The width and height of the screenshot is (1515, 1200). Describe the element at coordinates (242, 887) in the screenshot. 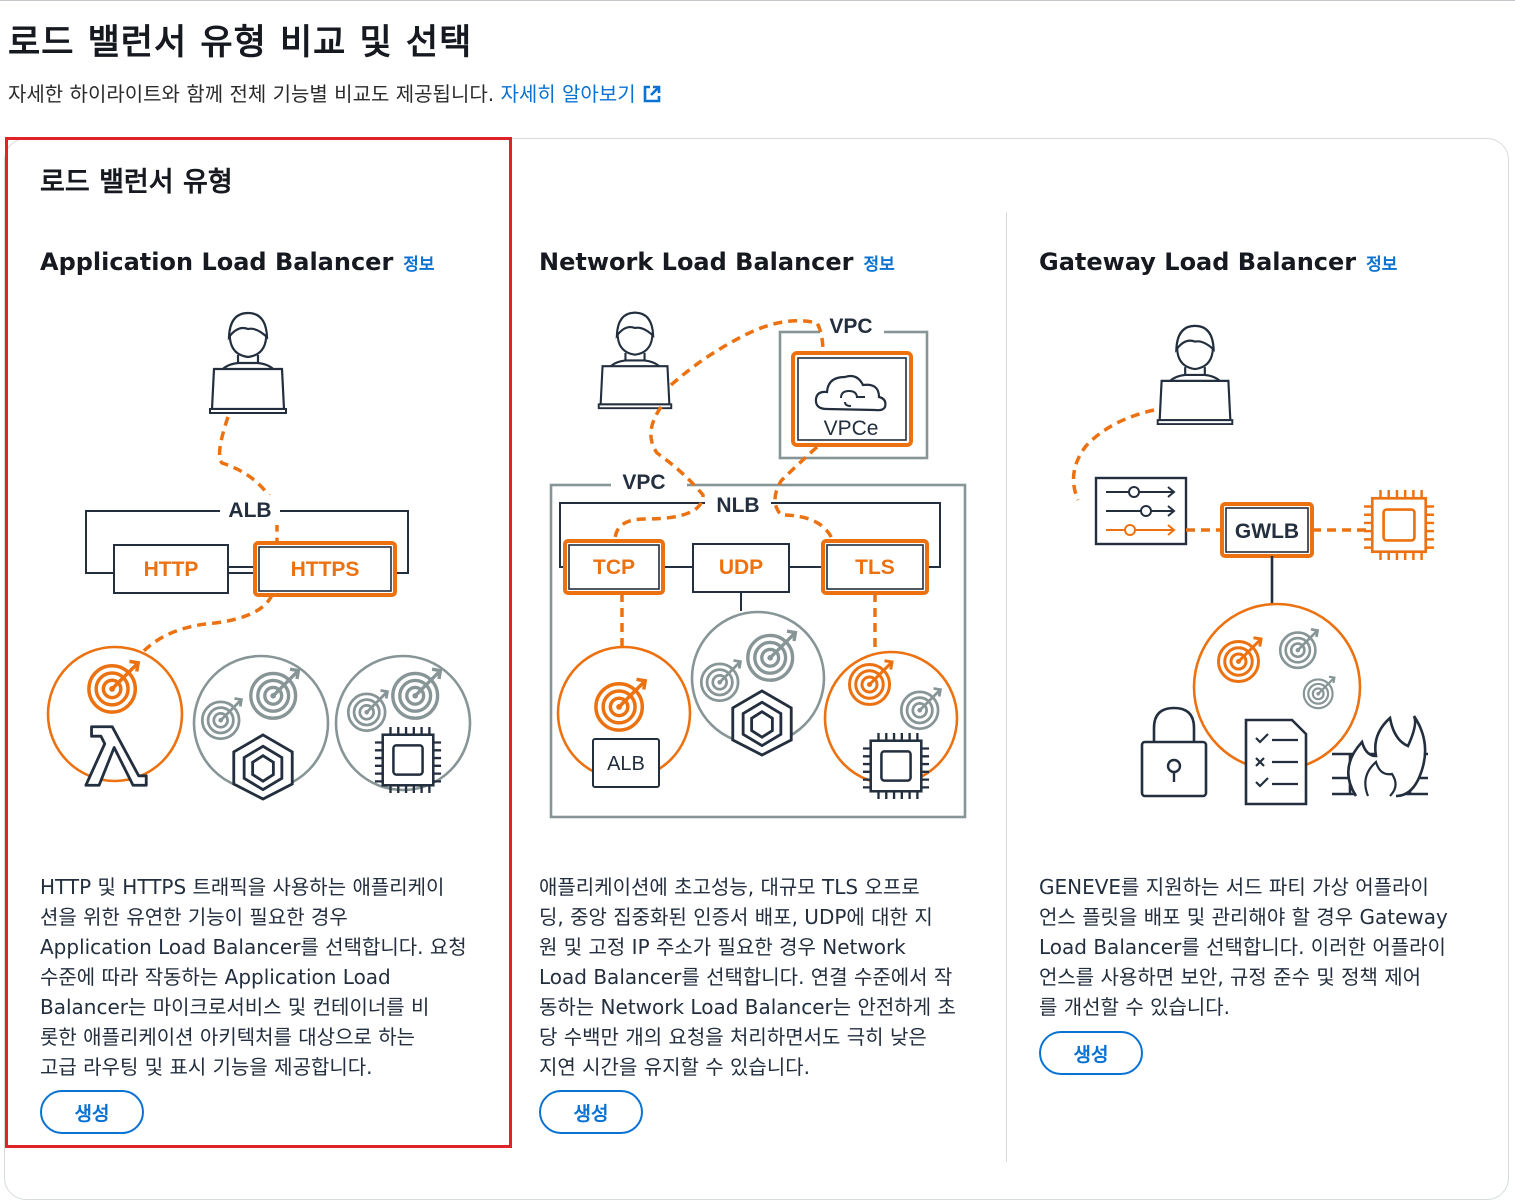

I see `alb-desc-line: HTTP 및 HTTPS 트래픽을 사용하는 애플리케이` at that location.